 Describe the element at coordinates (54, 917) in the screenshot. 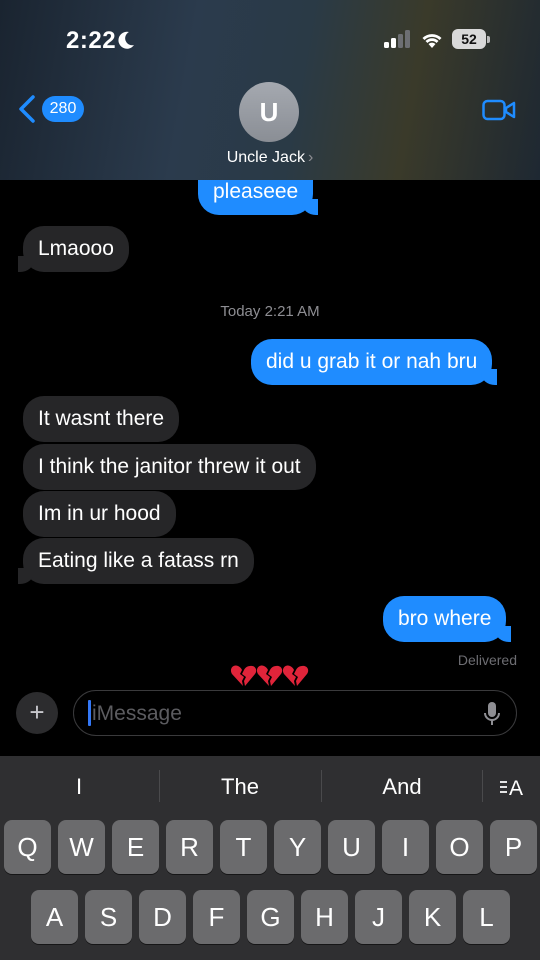

I see `key-a: A` at that location.